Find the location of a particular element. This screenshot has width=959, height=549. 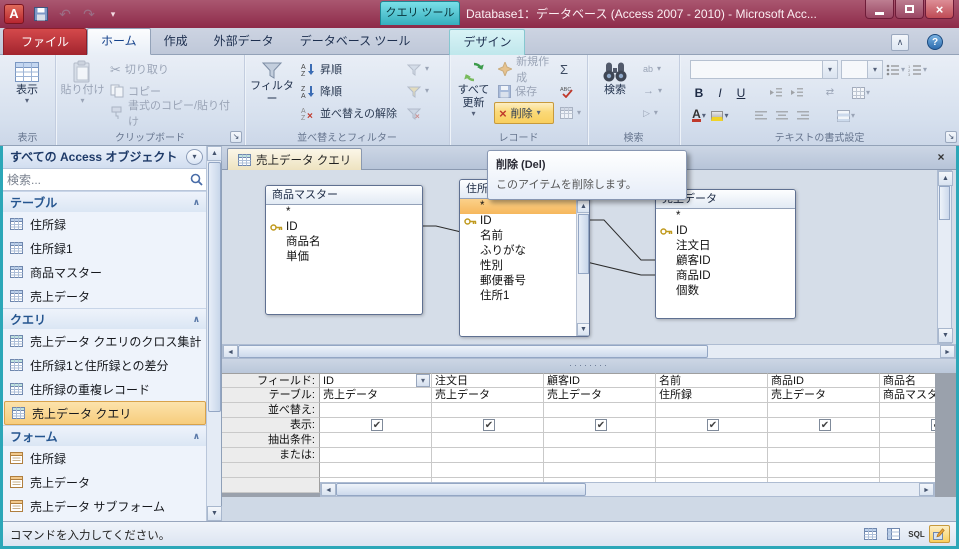

nav-item-form: 住所録 is located at coordinates (105, 458).